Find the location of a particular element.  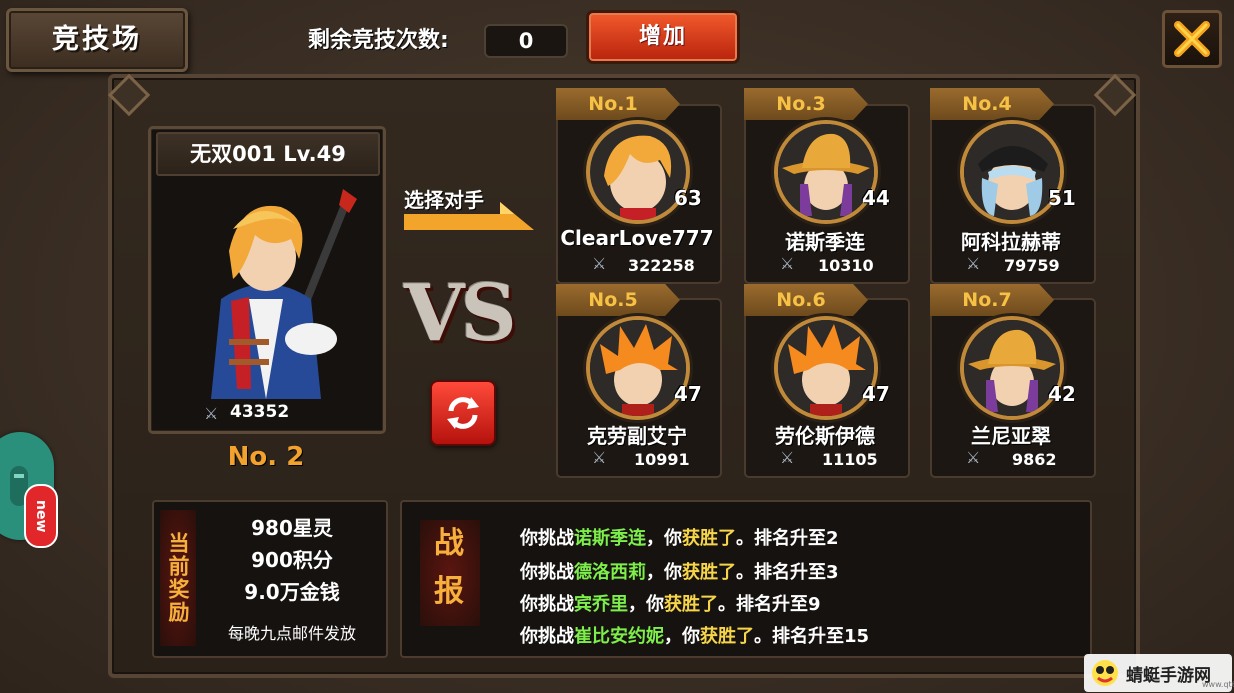

opponent-power: 10991 is located at coordinates (662, 459).